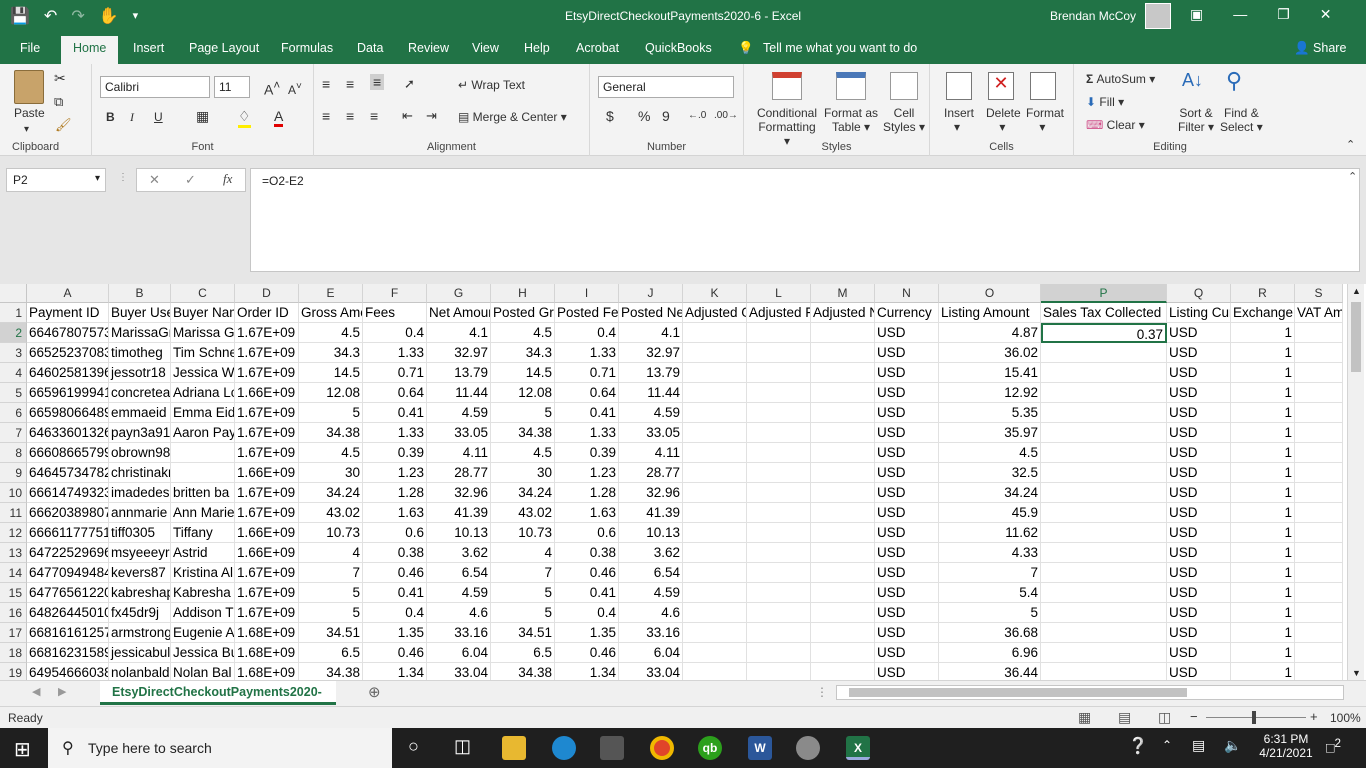 The height and width of the screenshot is (768, 1366). Describe the element at coordinates (395, 493) in the screenshot. I see `table-cell: 1.28` at that location.